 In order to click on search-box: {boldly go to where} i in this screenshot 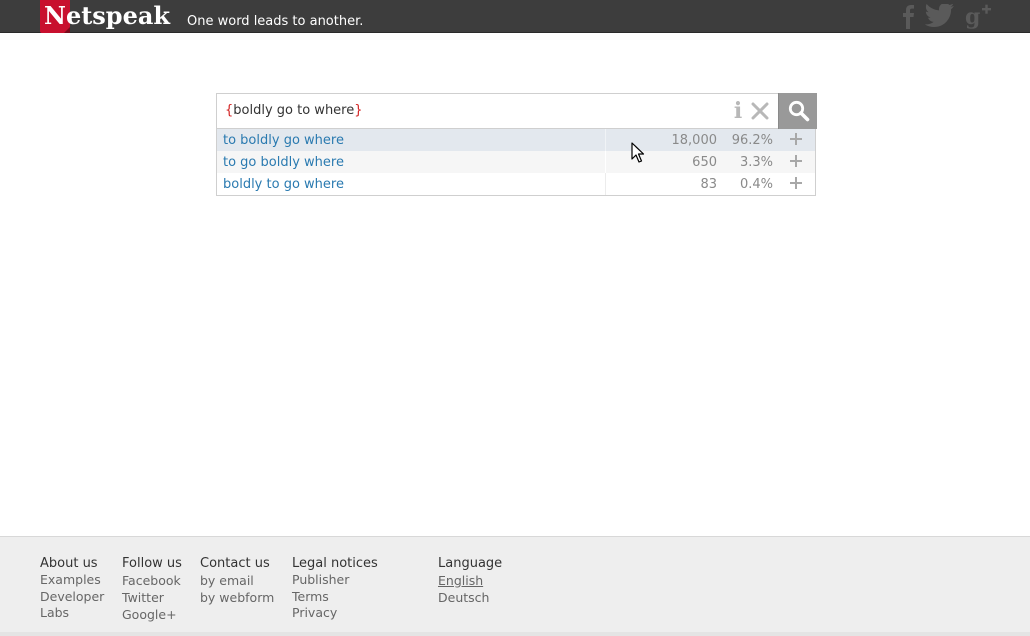, I will do `click(516, 111)`.